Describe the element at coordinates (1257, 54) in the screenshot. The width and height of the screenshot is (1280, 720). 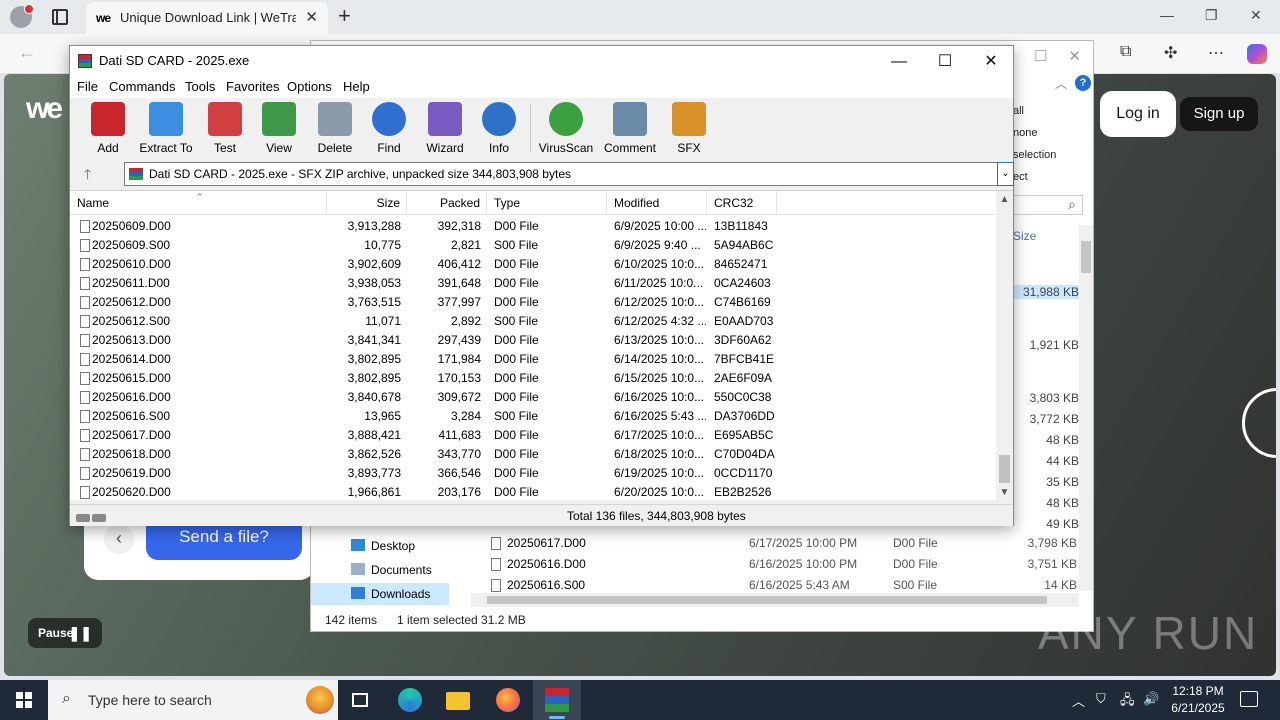
I see `copilot-icon` at that location.